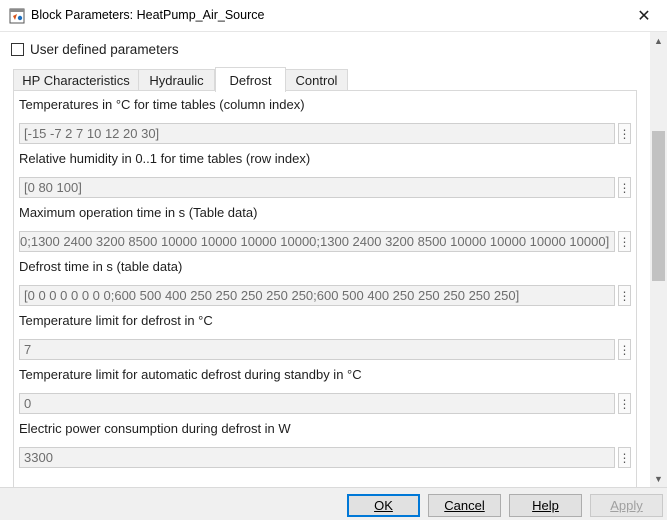 This screenshot has width=667, height=520. I want to click on param-input: 3300, so click(317, 457).